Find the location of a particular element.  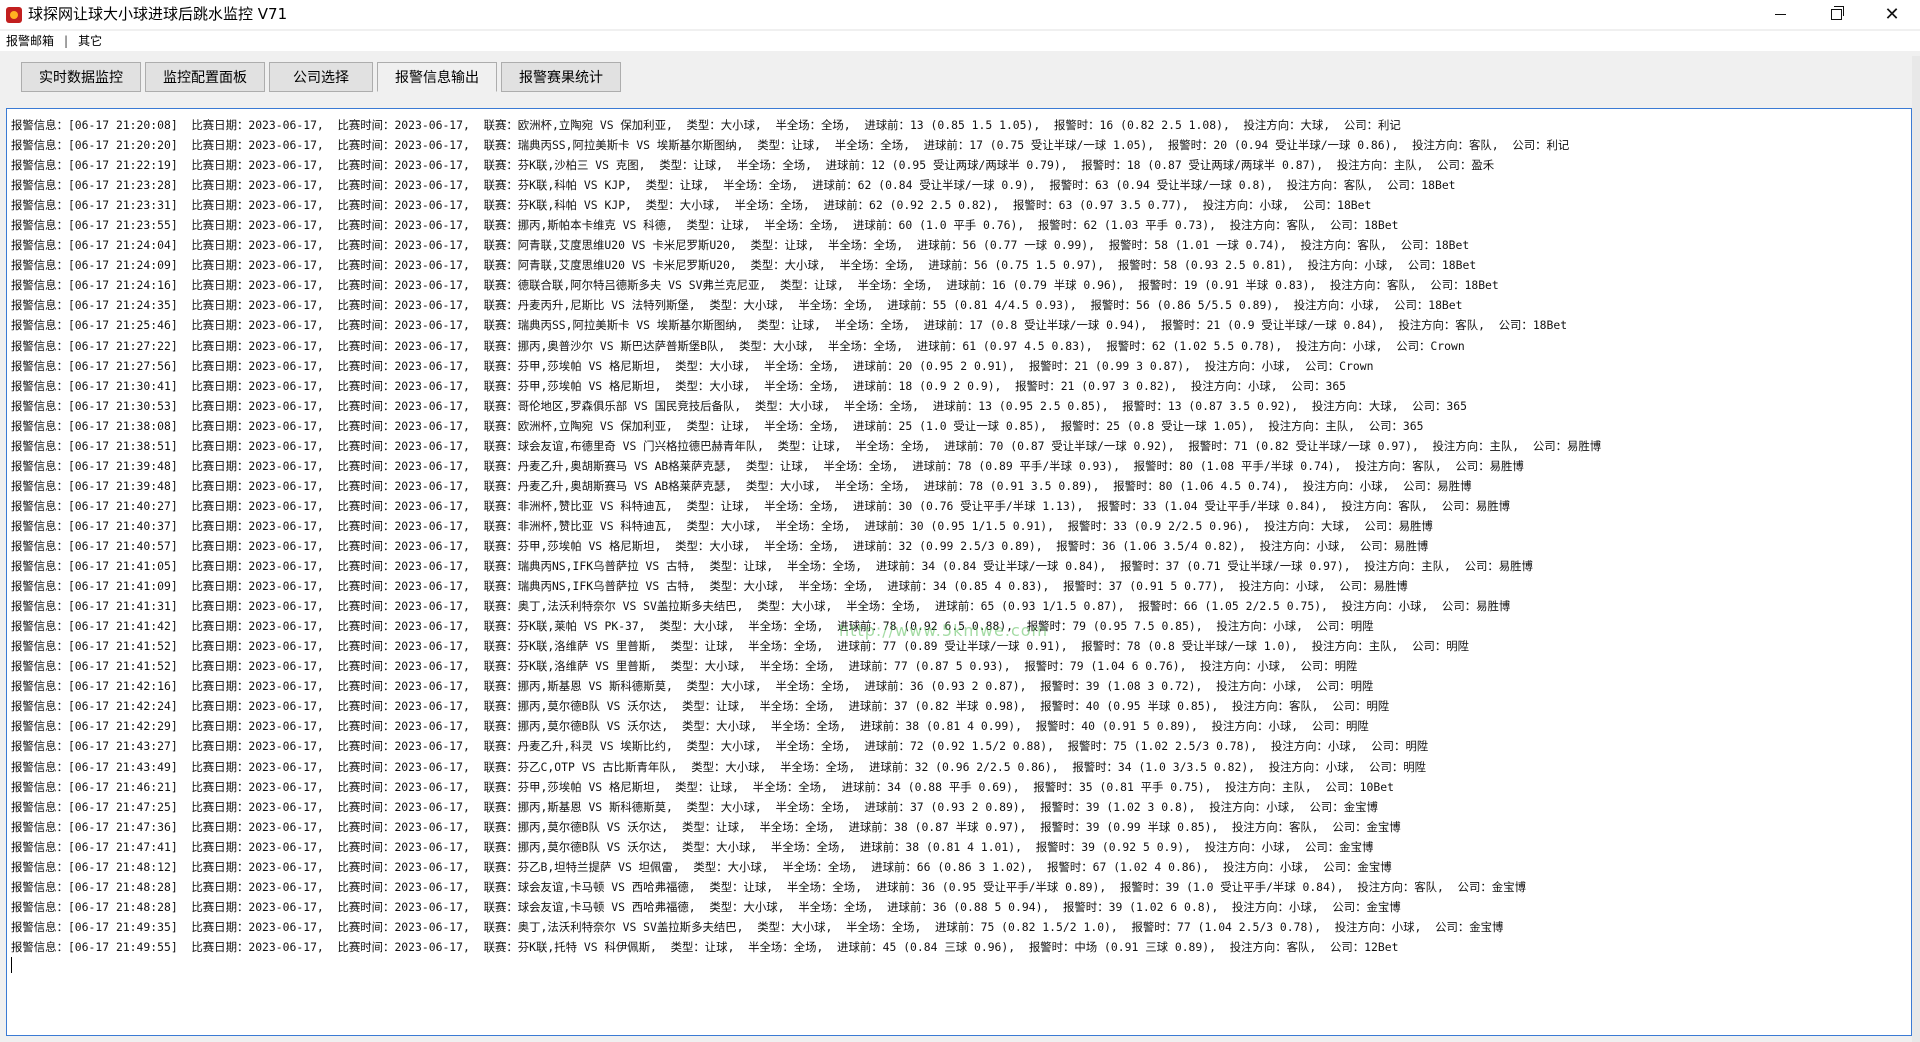

menu-bar: 报警邮箱 | 其它 is located at coordinates (960, 41).